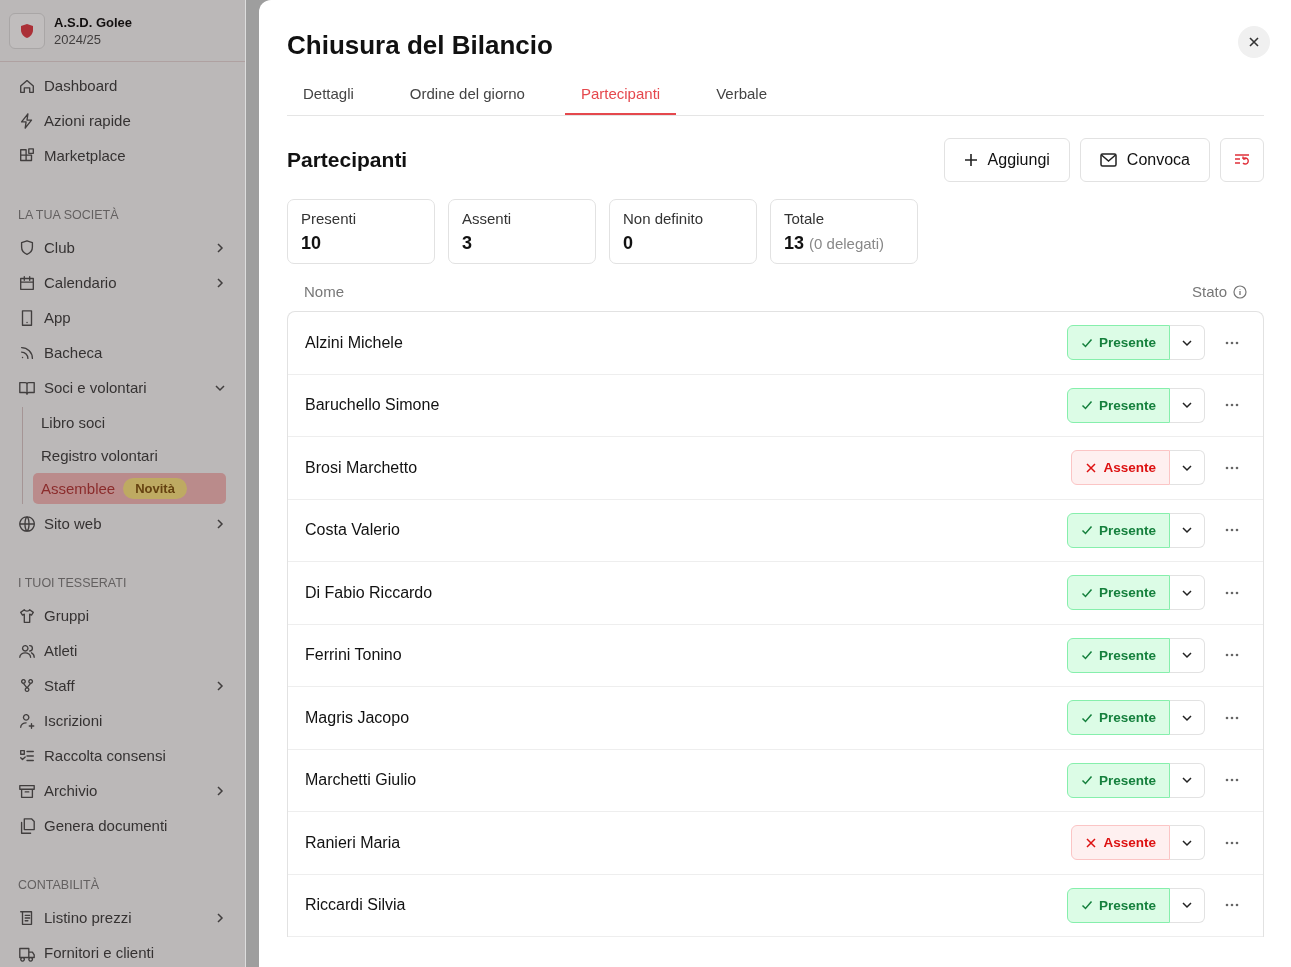 The width and height of the screenshot is (1291, 967). What do you see at coordinates (1240, 291) in the screenshot?
I see `info-icon` at bounding box center [1240, 291].